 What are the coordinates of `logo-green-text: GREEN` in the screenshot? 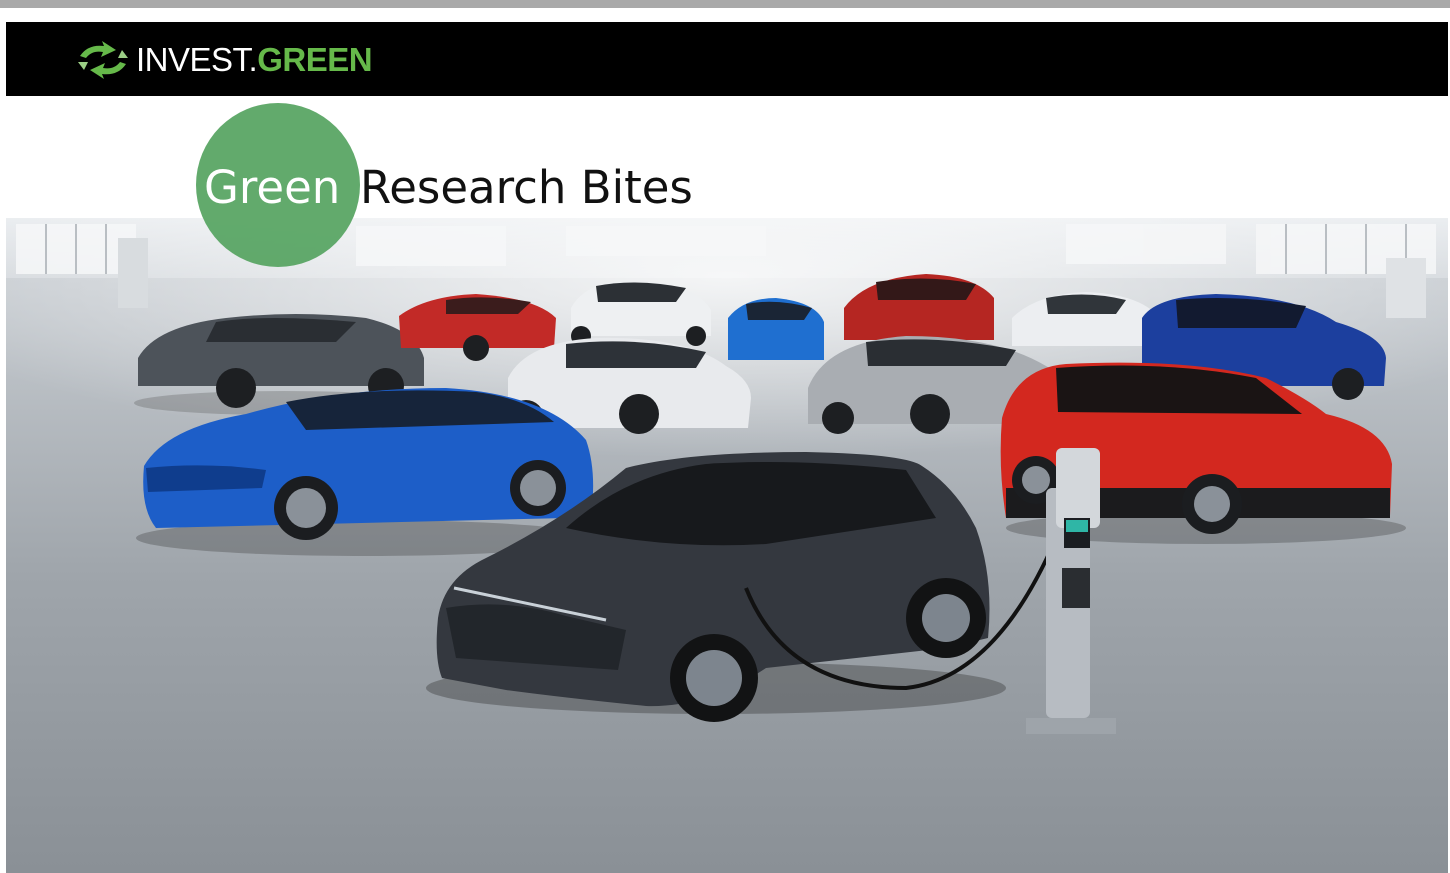 It's located at (315, 59).